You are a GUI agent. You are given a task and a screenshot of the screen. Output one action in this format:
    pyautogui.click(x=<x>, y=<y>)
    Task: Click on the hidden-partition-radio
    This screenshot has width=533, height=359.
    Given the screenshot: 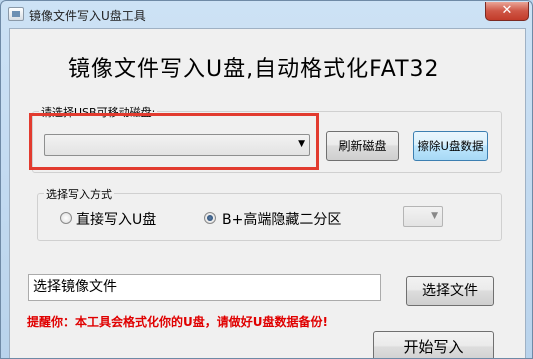 What is the action you would take?
    pyautogui.click(x=210, y=218)
    